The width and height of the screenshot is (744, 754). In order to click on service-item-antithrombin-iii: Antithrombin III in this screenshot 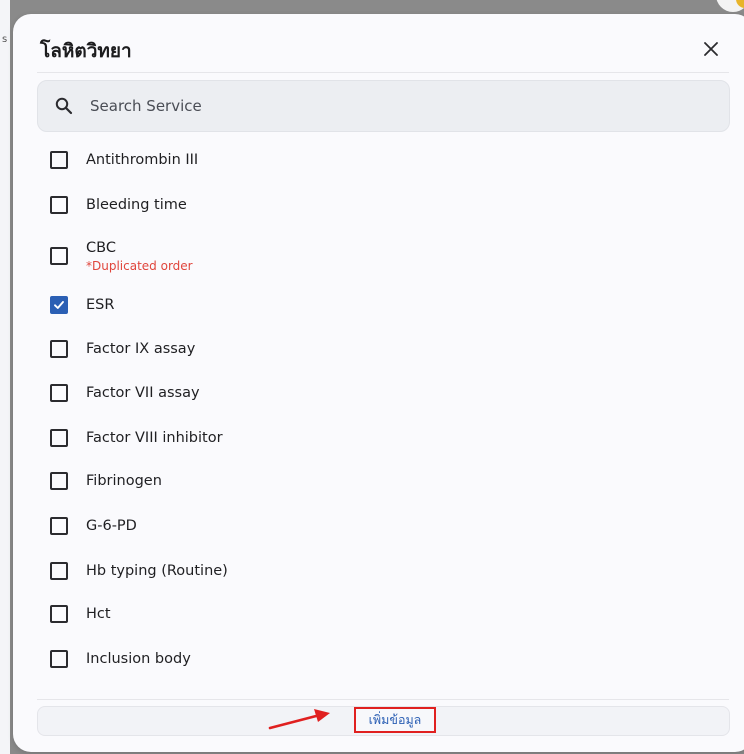, I will do `click(377, 160)`.